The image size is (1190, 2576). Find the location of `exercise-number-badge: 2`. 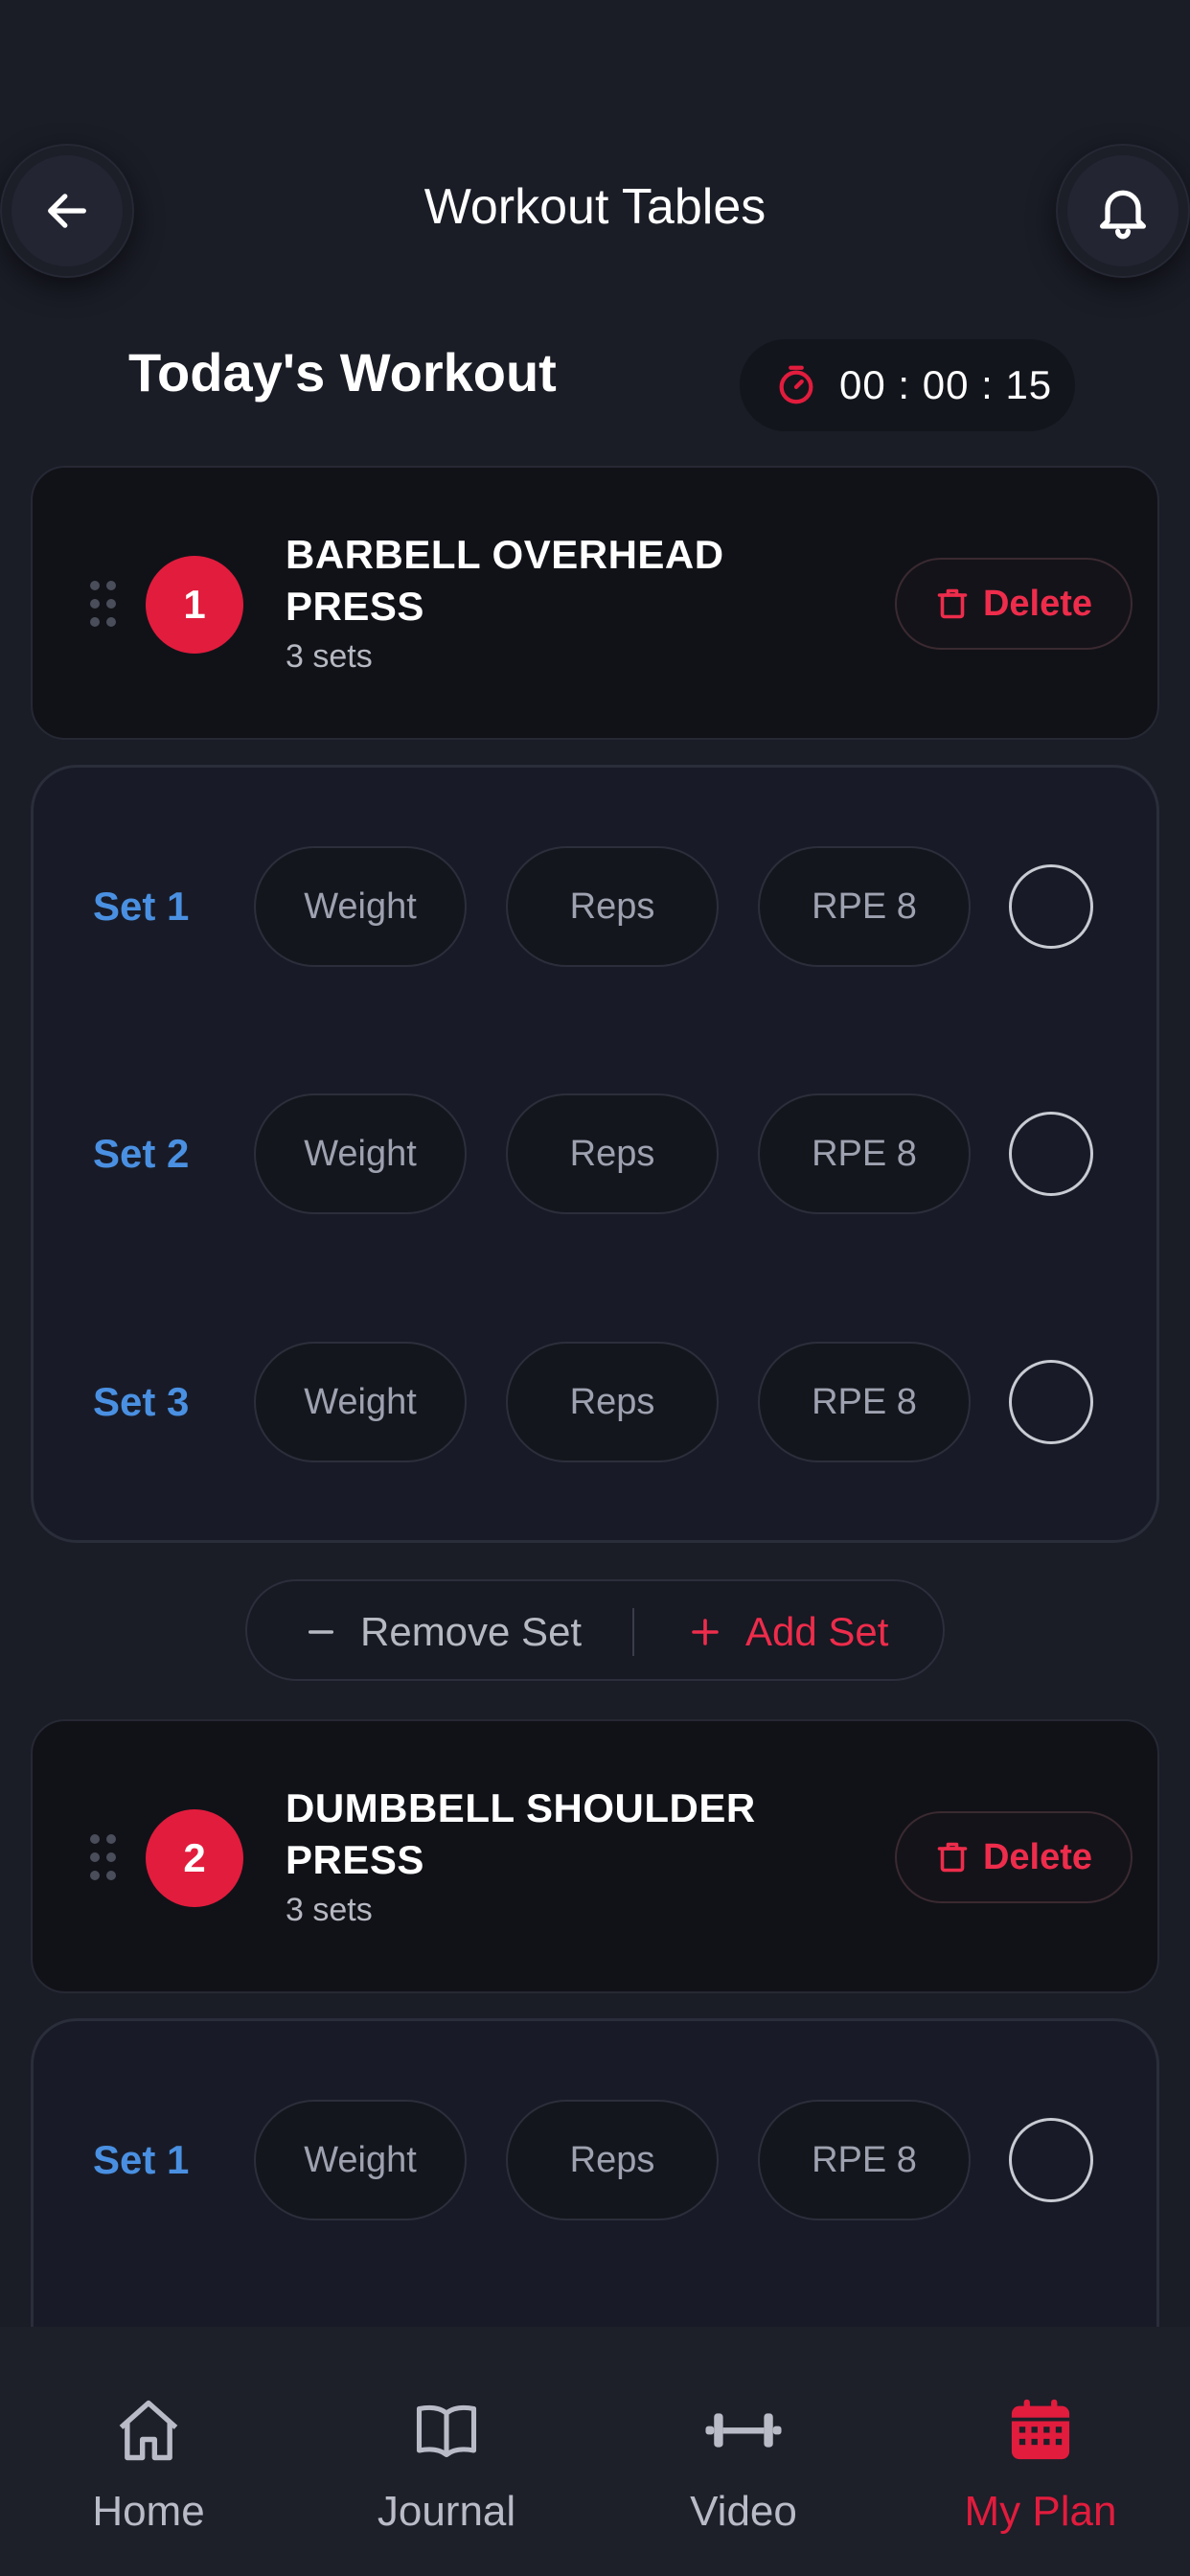

exercise-number-badge: 2 is located at coordinates (195, 1858).